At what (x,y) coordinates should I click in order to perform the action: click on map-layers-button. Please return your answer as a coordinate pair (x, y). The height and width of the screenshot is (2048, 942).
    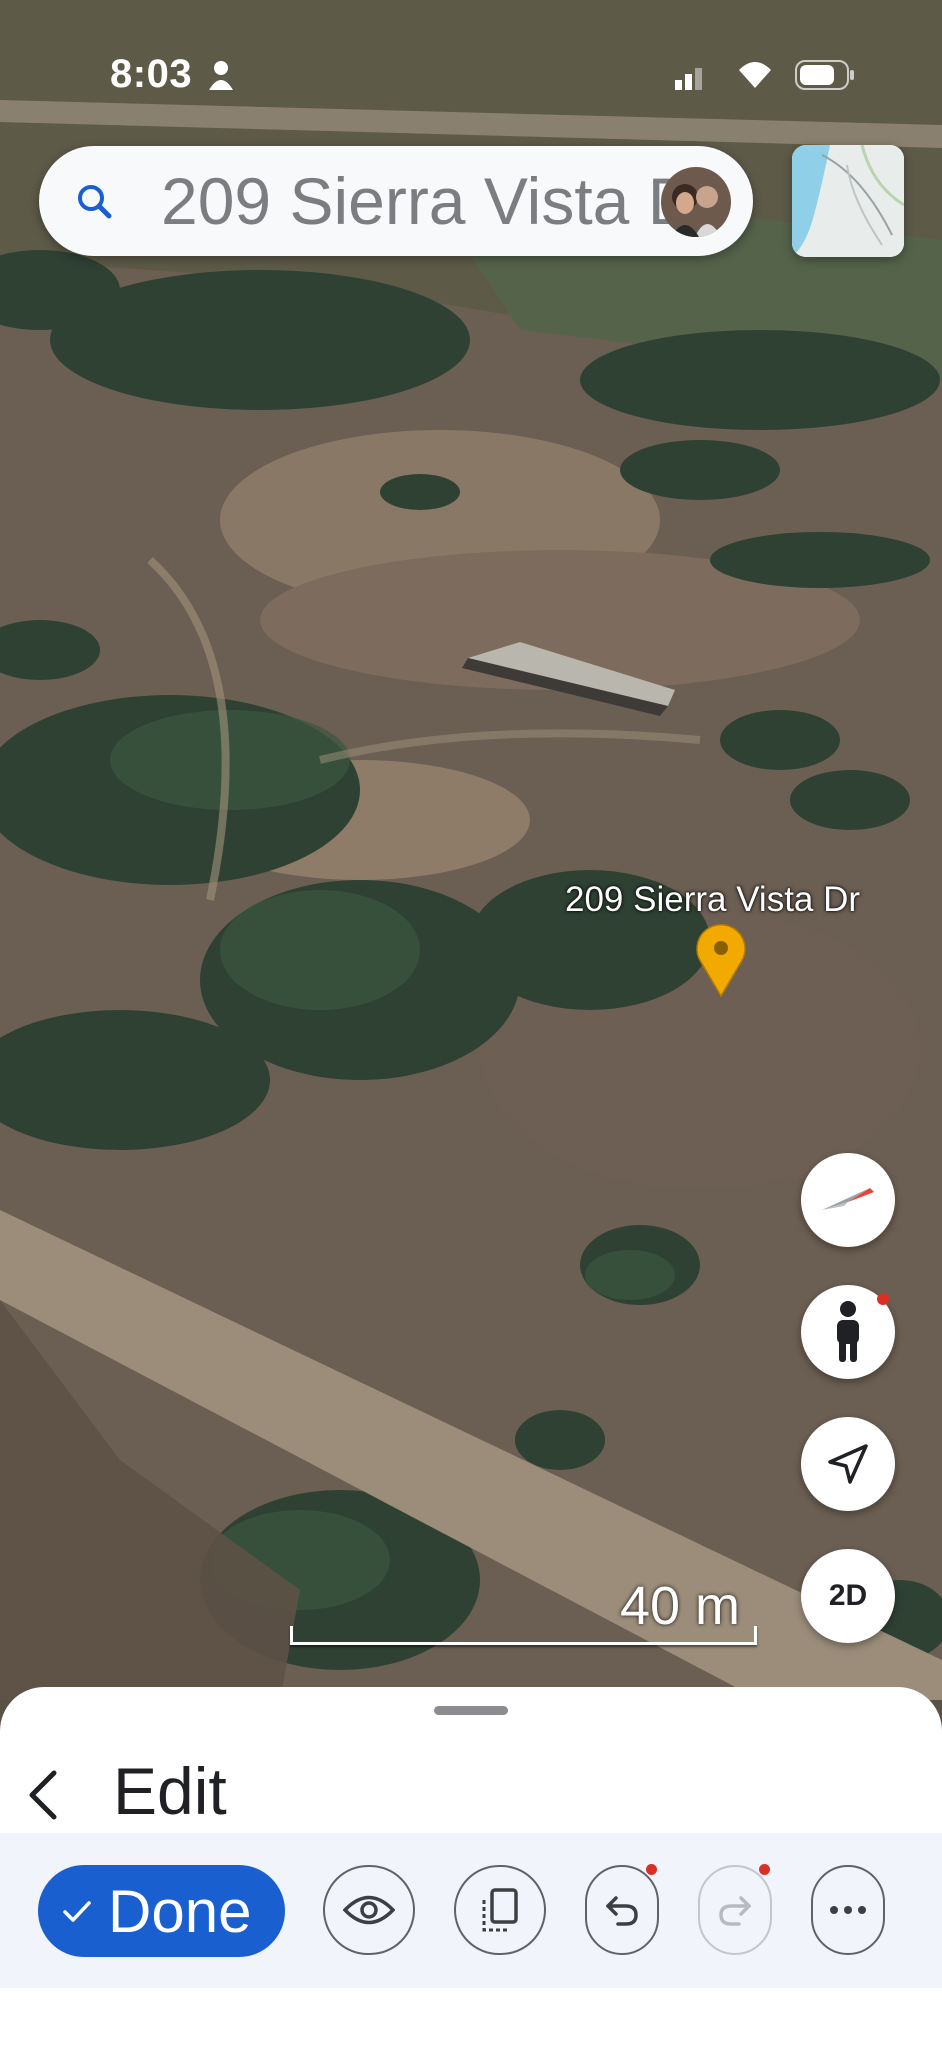
    Looking at the image, I should click on (848, 201).